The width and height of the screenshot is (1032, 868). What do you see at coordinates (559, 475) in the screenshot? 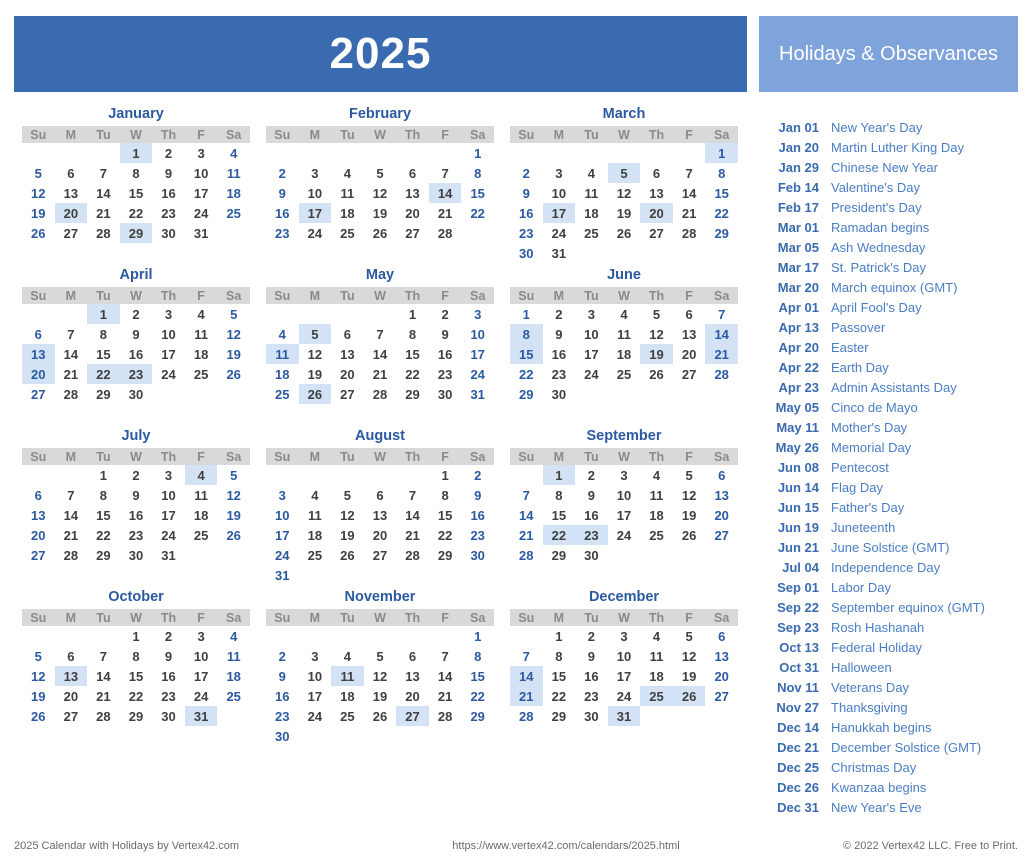
I see `day-cell-highlighted: 1` at bounding box center [559, 475].